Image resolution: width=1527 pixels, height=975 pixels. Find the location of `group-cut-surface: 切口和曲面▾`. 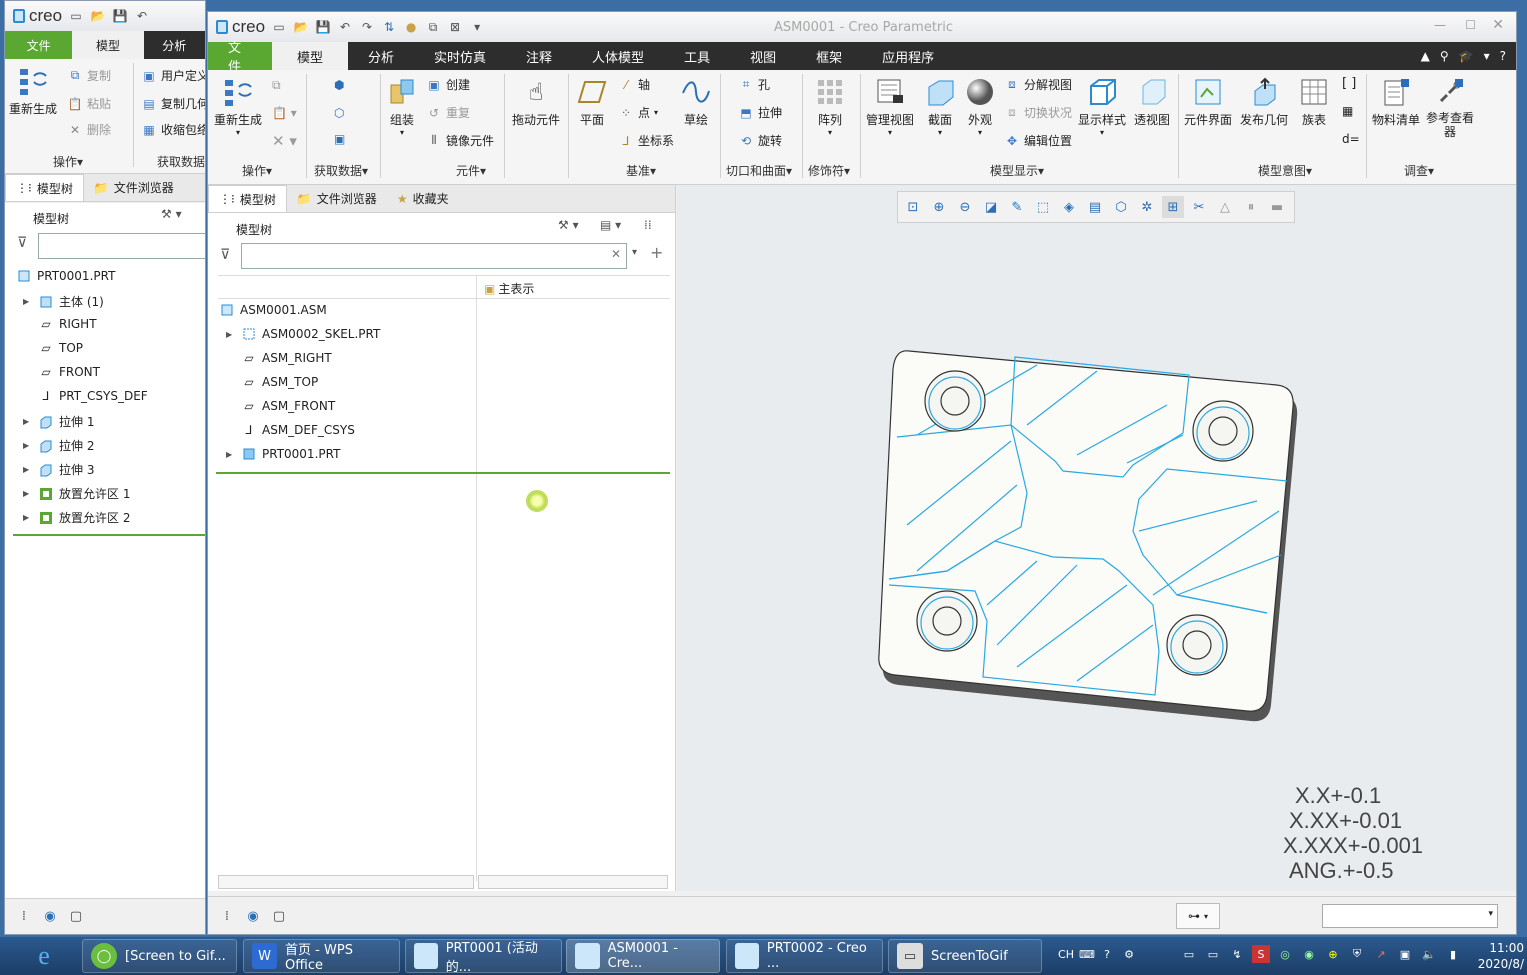

group-cut-surface: 切口和曲面▾ is located at coordinates (759, 170).